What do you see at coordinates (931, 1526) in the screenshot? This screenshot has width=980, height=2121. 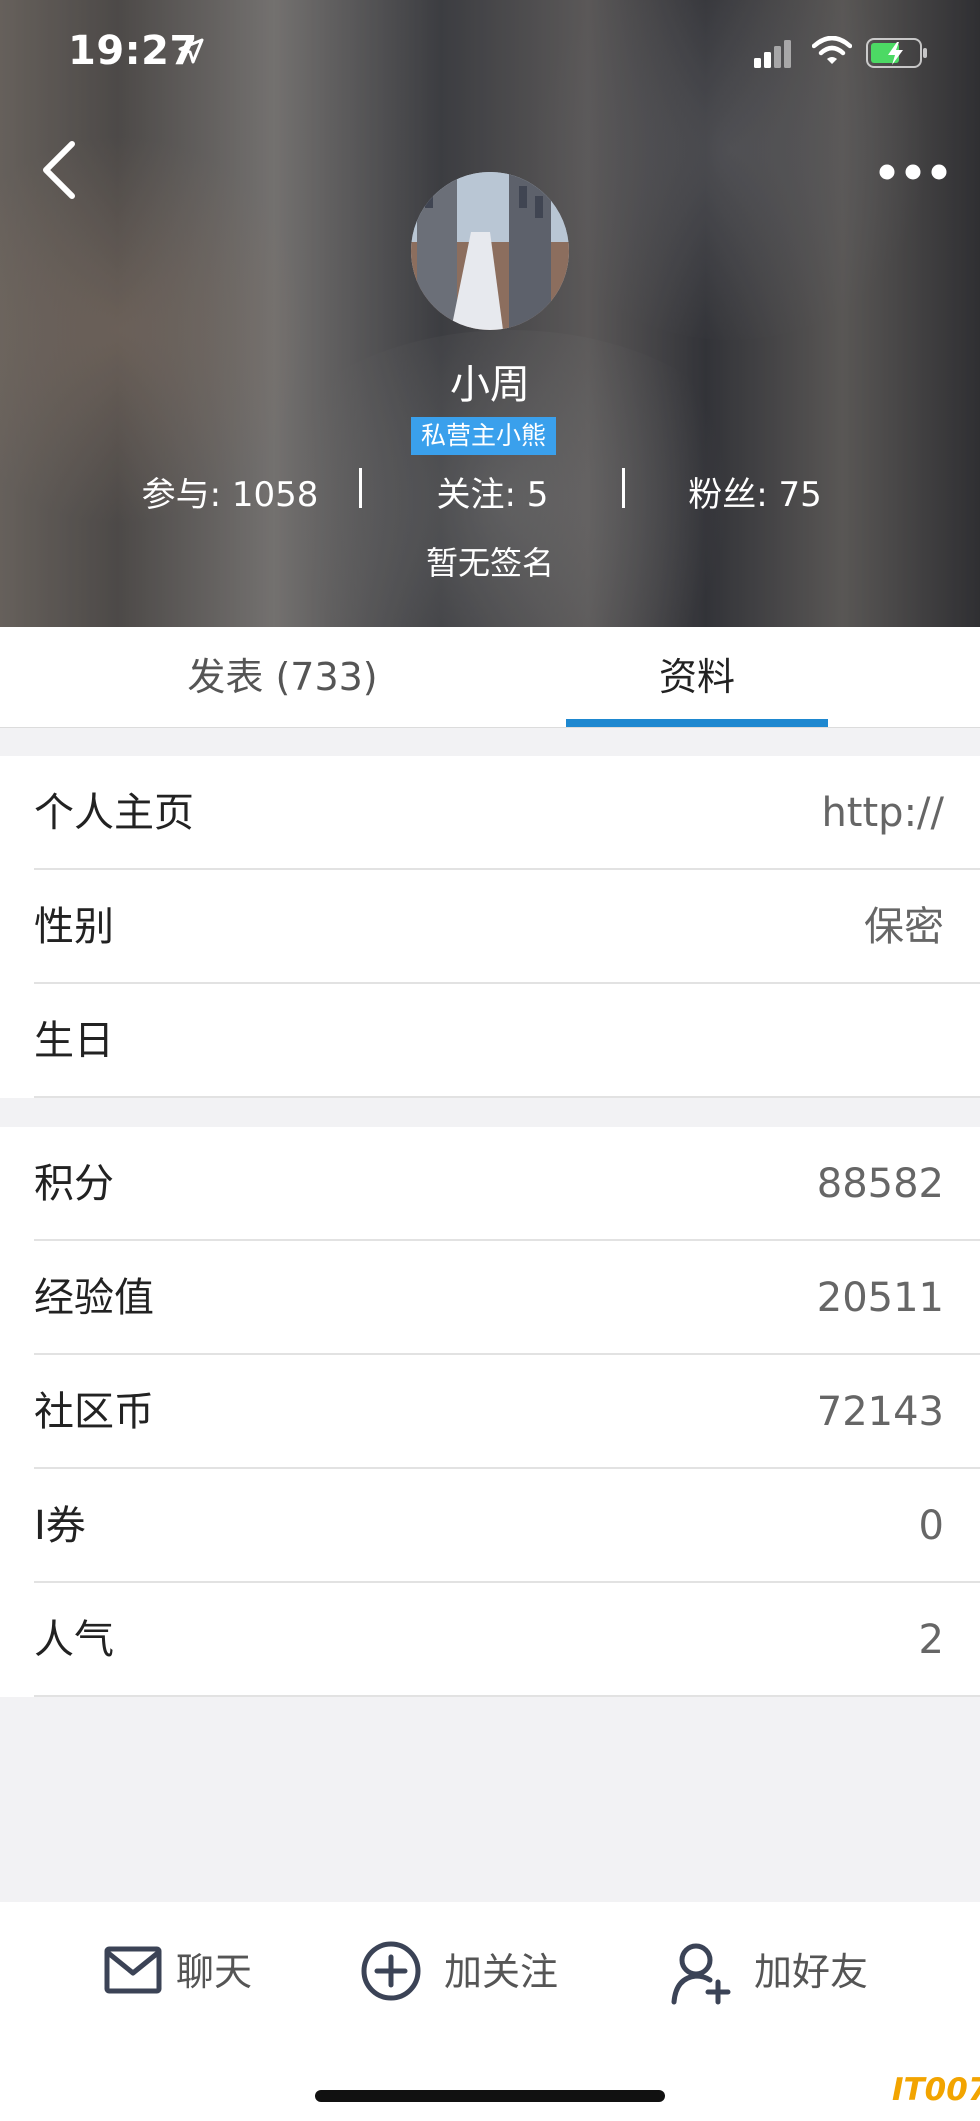 I see `row-value: 0` at bounding box center [931, 1526].